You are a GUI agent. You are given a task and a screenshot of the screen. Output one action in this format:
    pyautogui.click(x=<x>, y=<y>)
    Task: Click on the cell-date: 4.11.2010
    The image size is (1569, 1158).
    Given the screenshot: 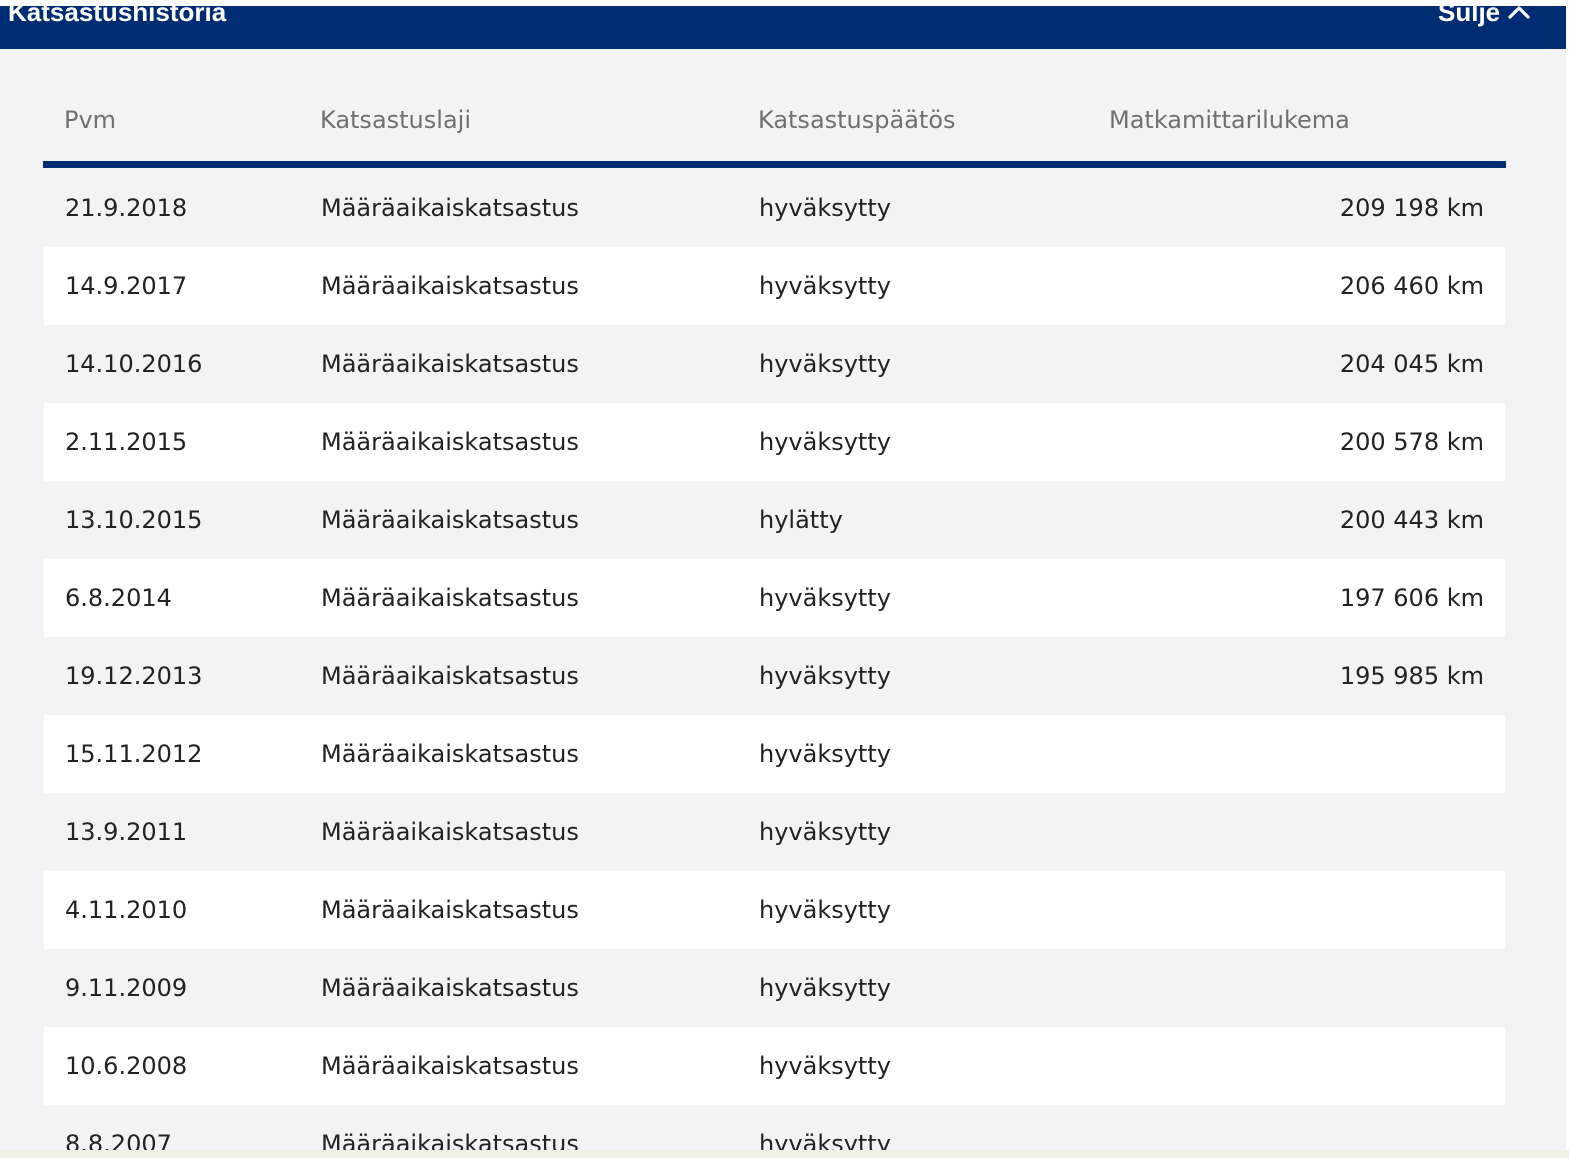 What is the action you would take?
    pyautogui.click(x=126, y=910)
    